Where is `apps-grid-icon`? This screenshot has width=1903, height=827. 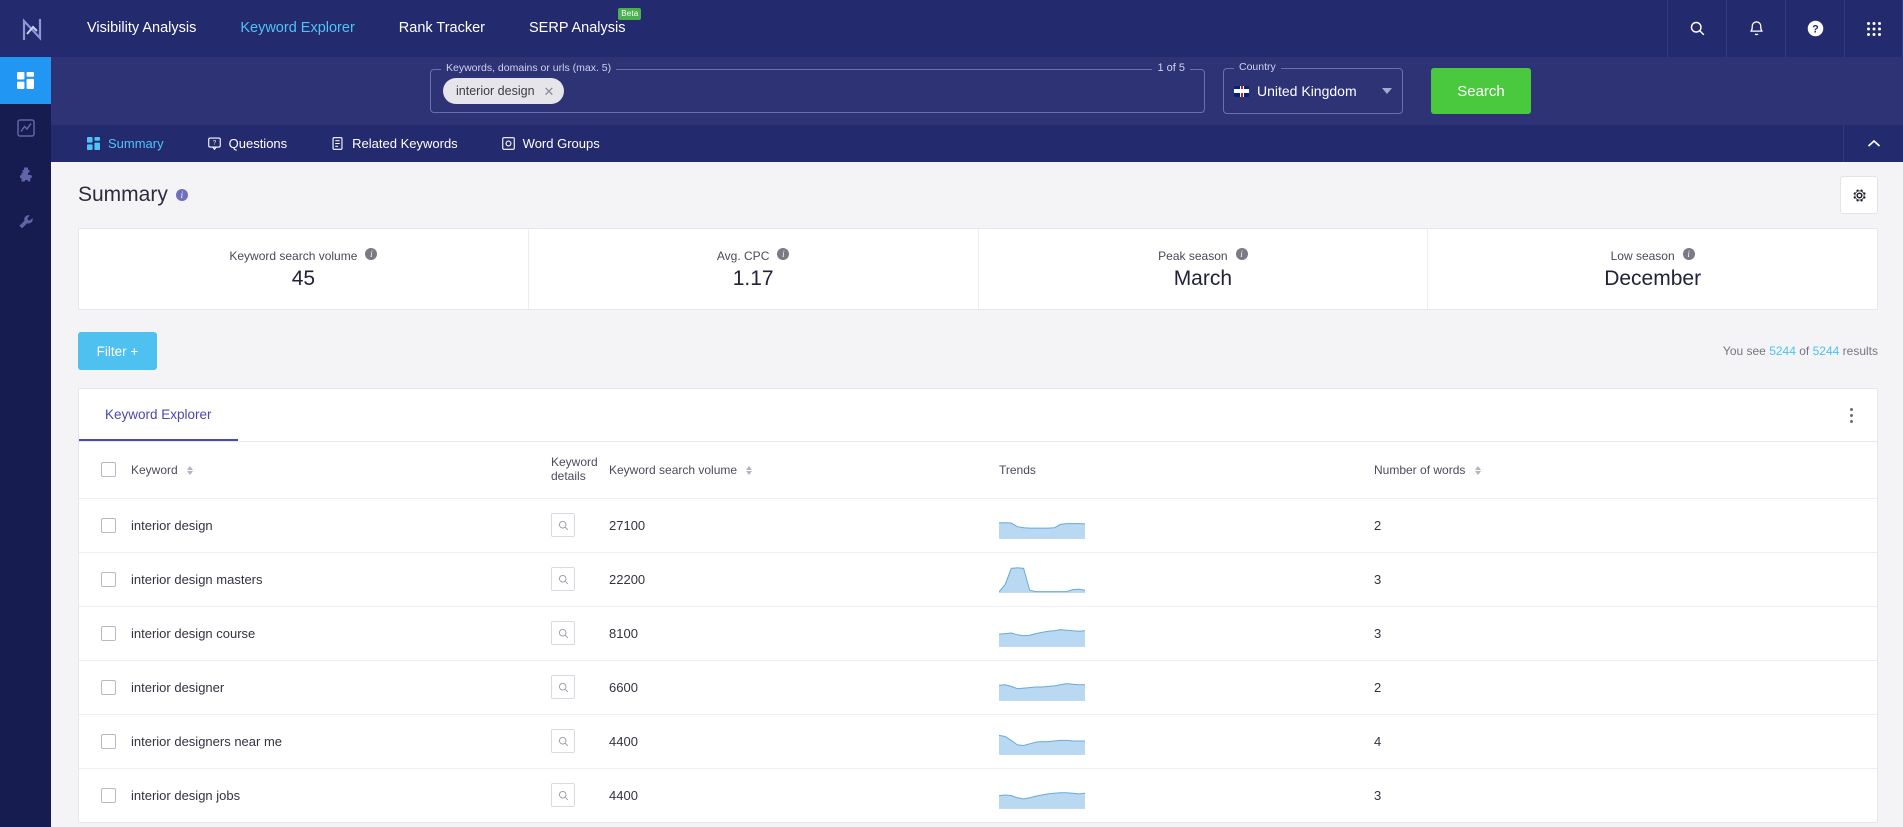 apps-grid-icon is located at coordinates (1873, 28).